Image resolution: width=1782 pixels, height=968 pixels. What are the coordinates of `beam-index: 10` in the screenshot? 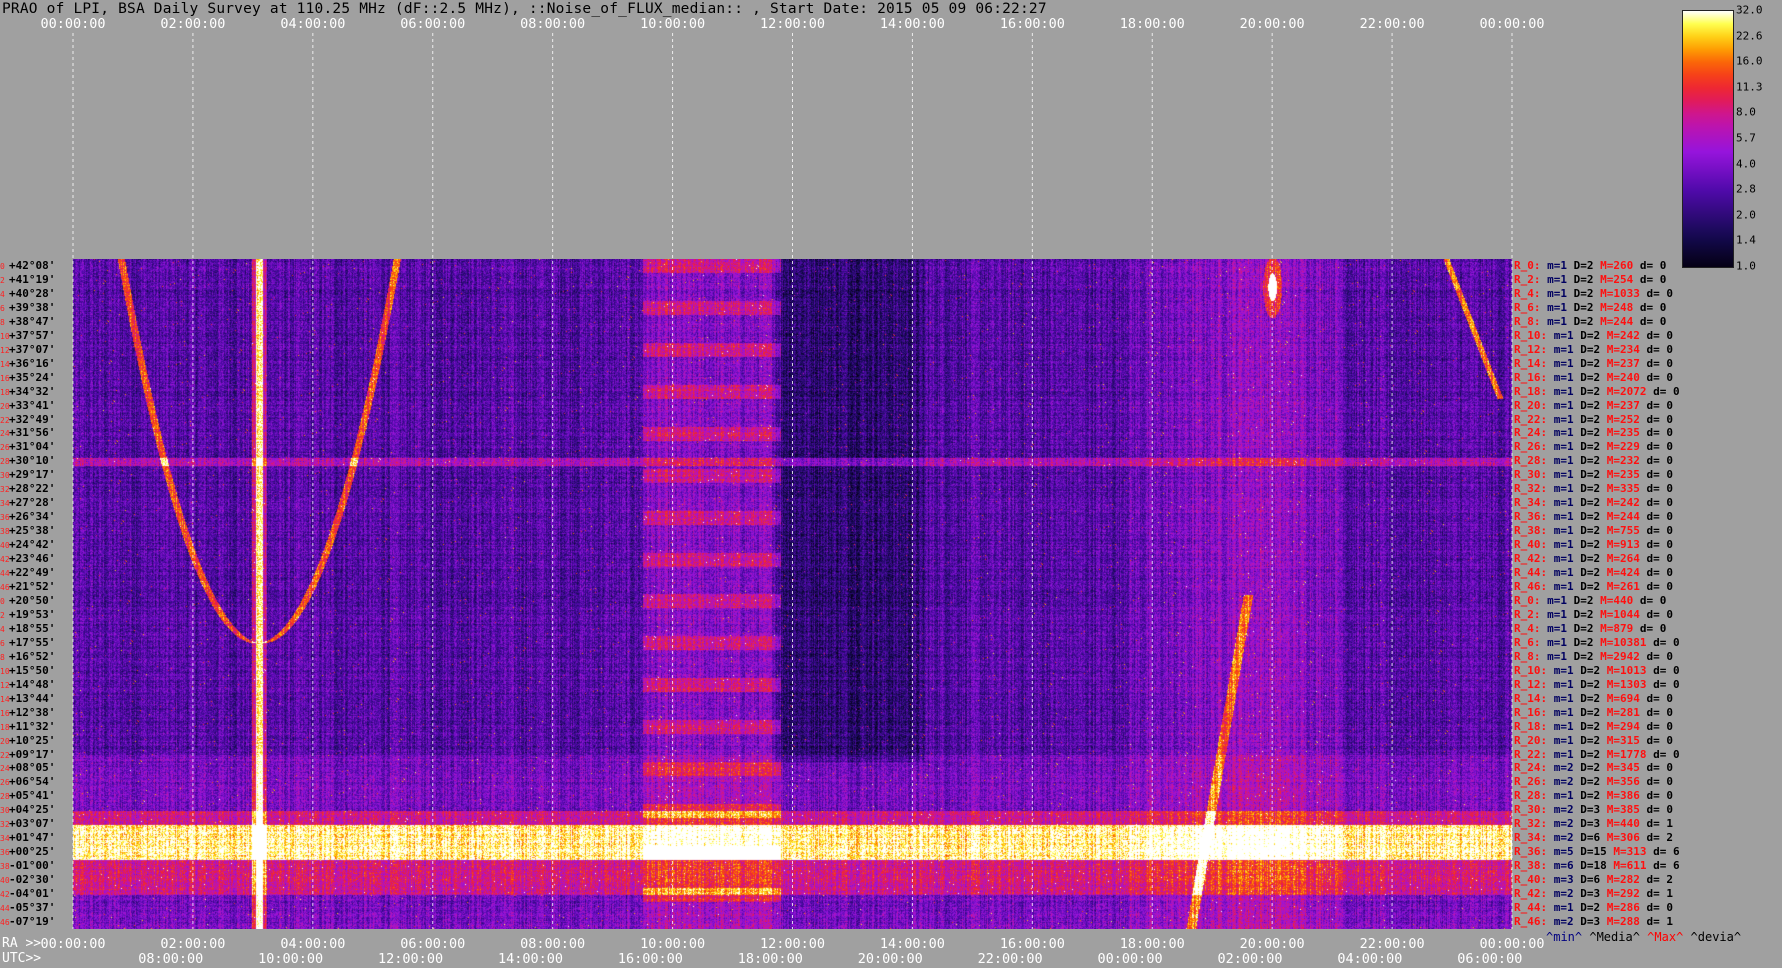 It's located at (5, 671).